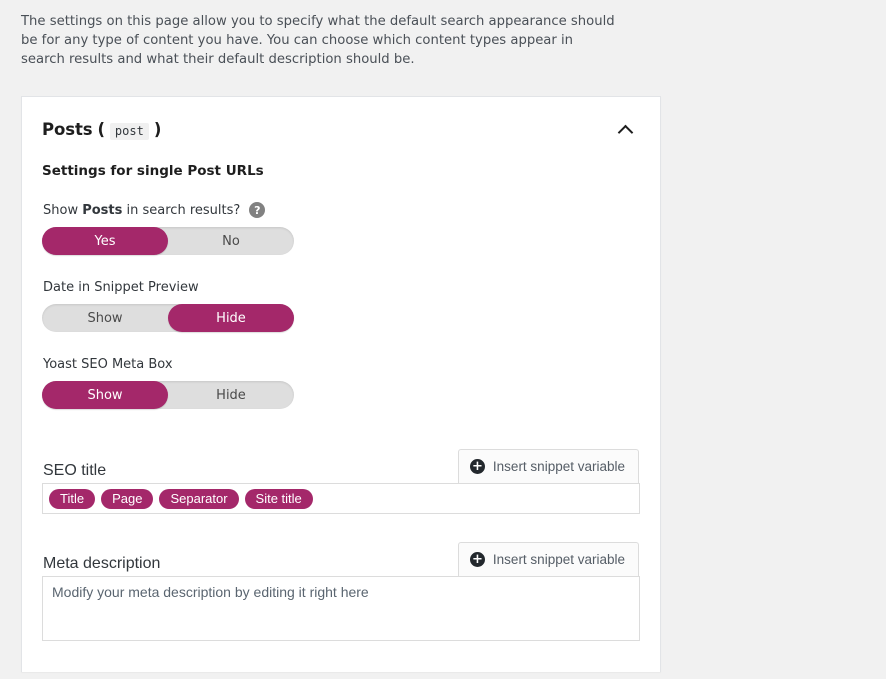  Describe the element at coordinates (102, 563) in the screenshot. I see `meta-description-label: Meta description` at that location.